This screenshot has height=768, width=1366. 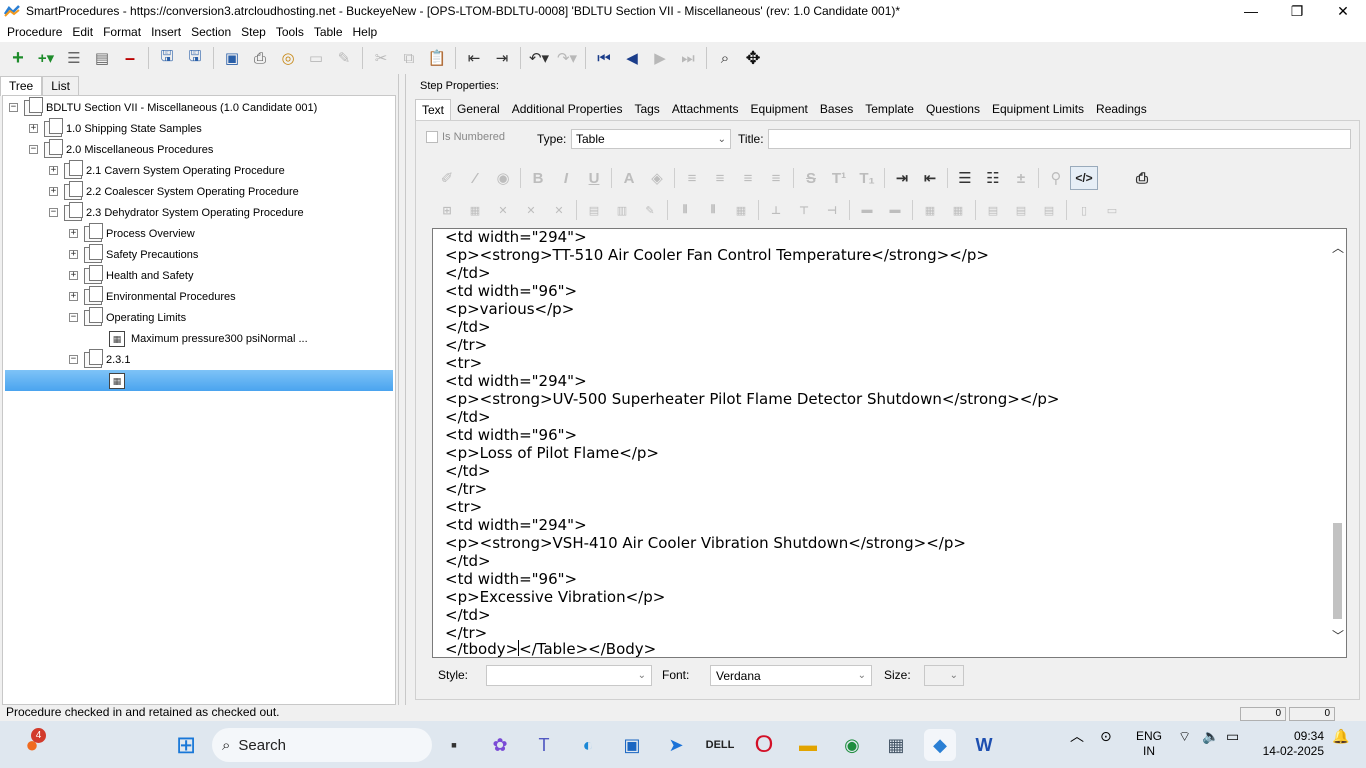 What do you see at coordinates (776, 178) in the screenshot?
I see `justify-icon: ≡` at bounding box center [776, 178].